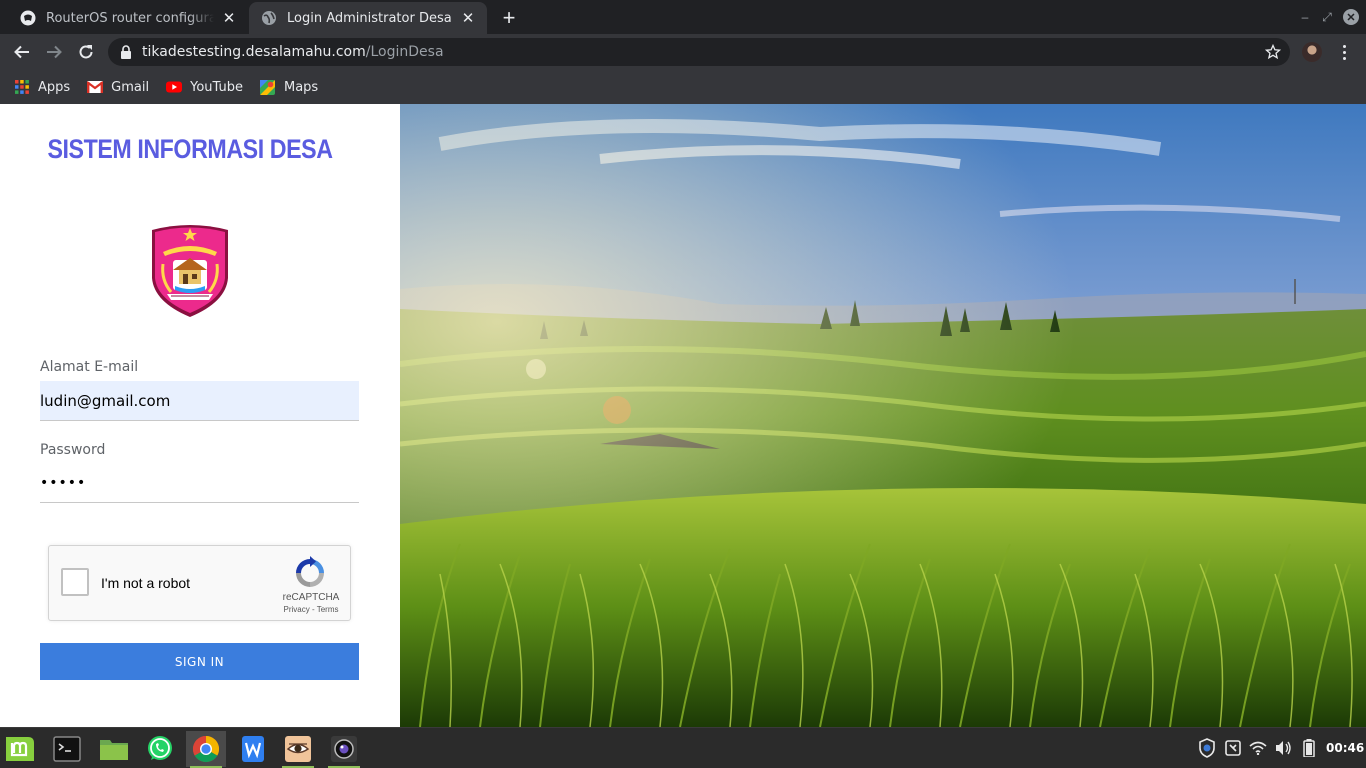 This screenshot has height=768, width=1366. Describe the element at coordinates (509, 18) in the screenshot. I see `new-tab-button: +` at that location.